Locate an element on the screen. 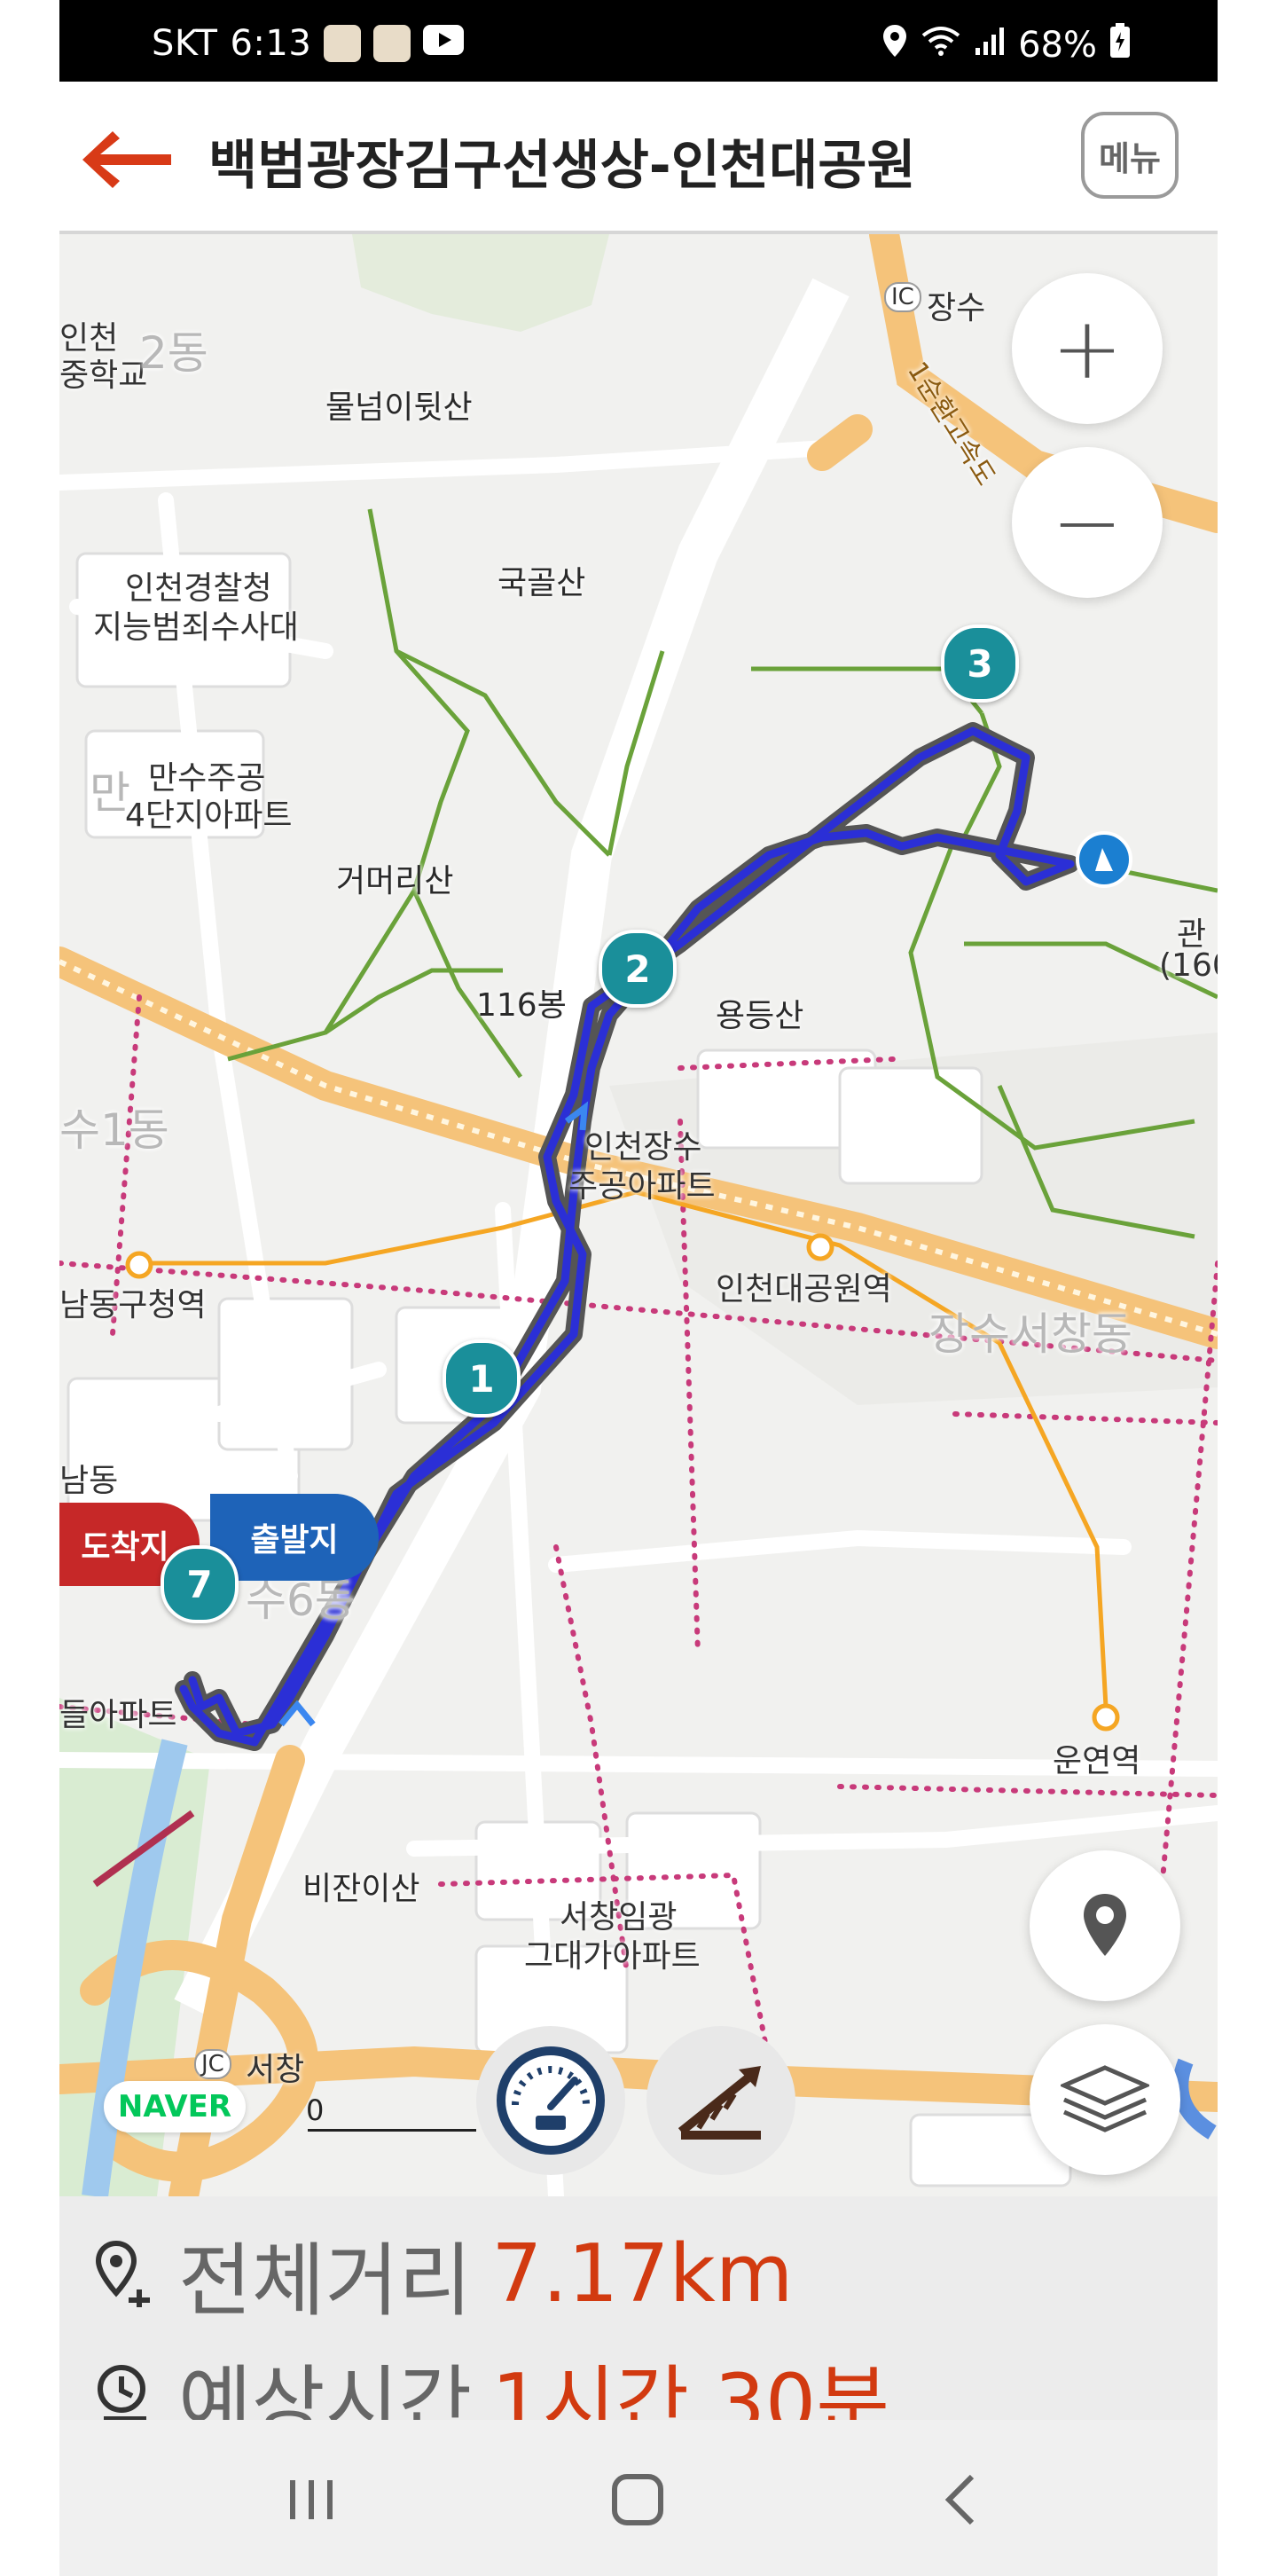 The image size is (1277, 2576). youtube-icon is located at coordinates (444, 43).